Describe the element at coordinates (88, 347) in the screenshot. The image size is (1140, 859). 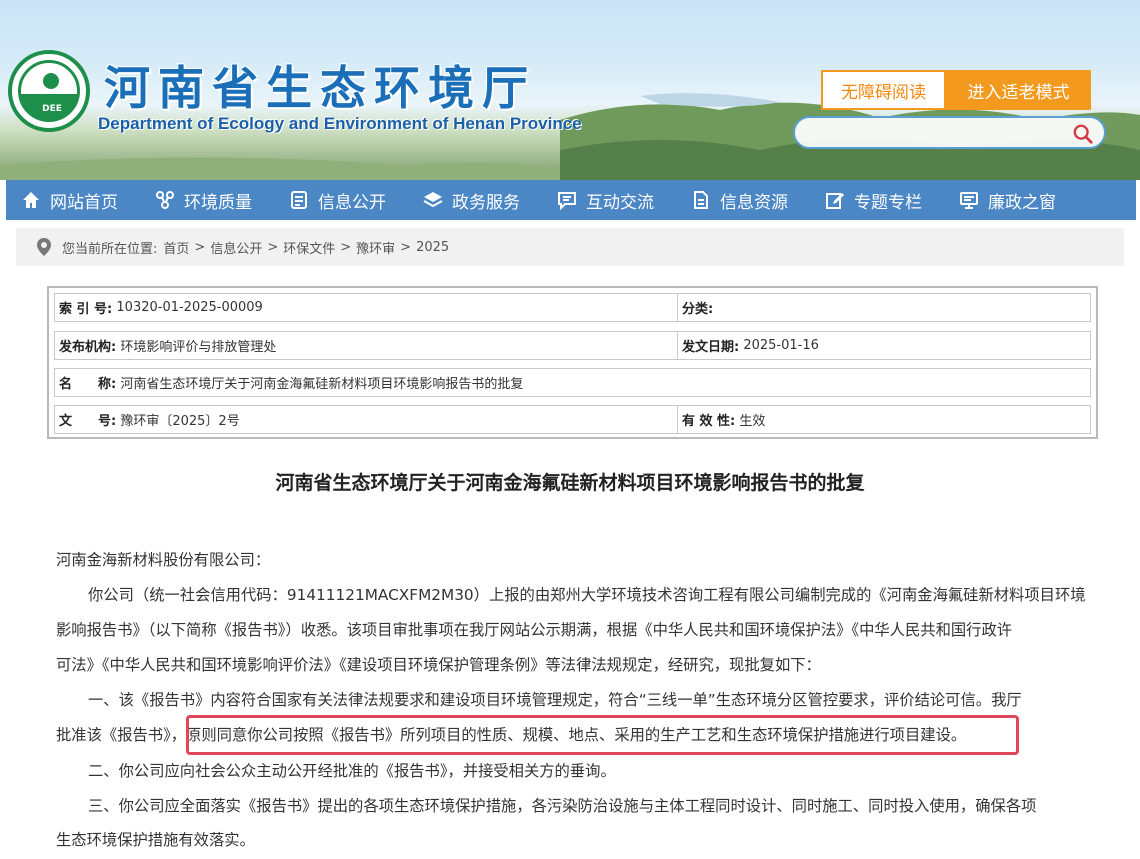
I see `publisher-label: 发布机构:` at that location.